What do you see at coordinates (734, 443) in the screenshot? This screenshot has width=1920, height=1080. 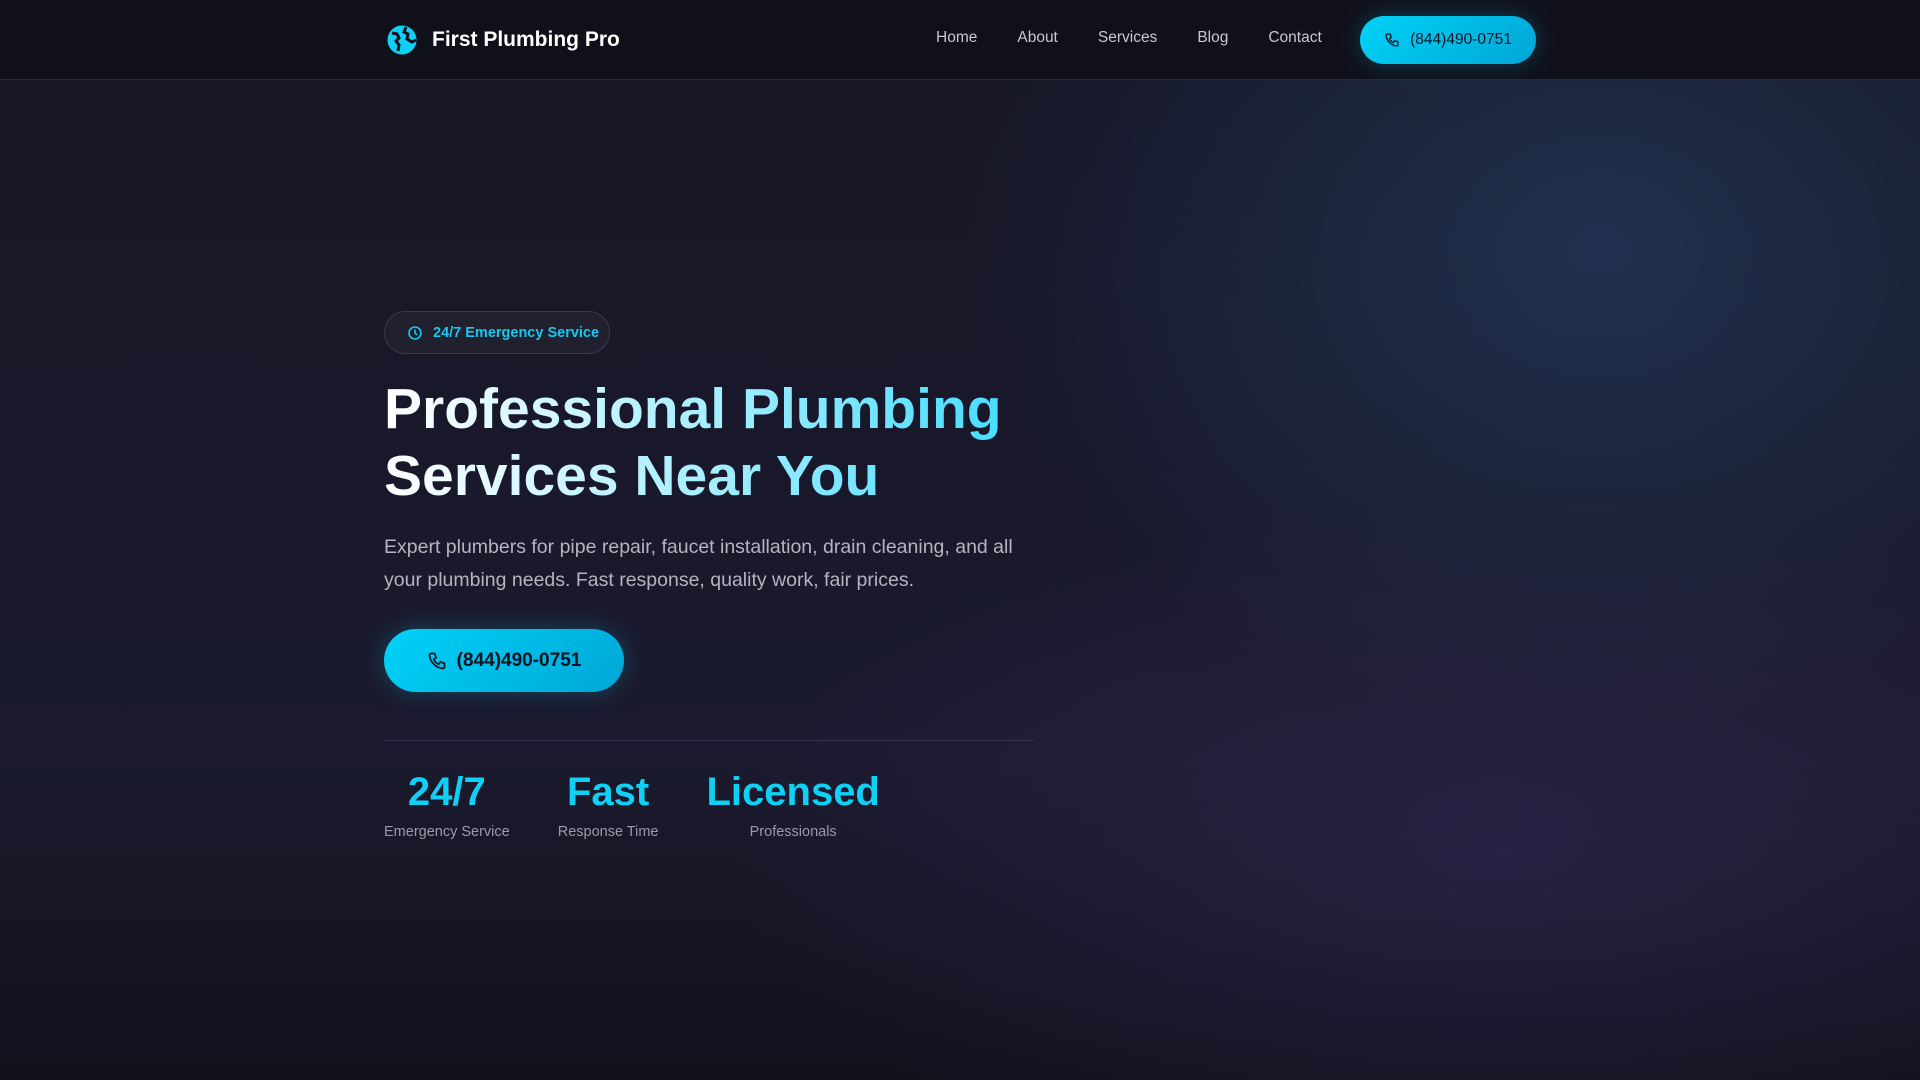 I see `hero-title: Professional Plumbing Services Near You` at bounding box center [734, 443].